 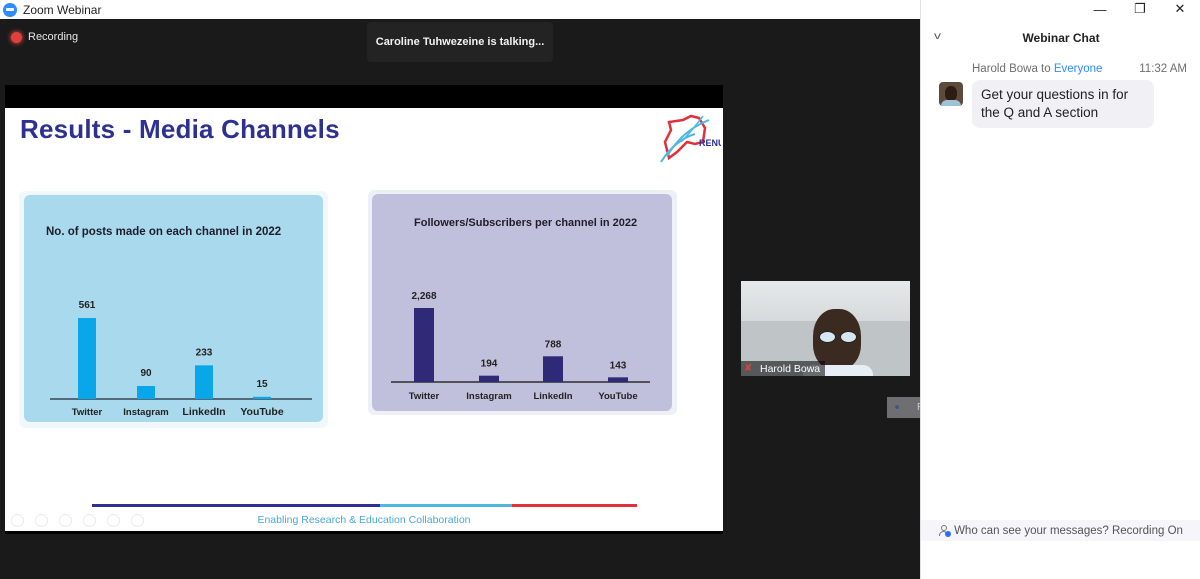 I want to click on chart-0-value-label: 233, so click(x=204, y=352).